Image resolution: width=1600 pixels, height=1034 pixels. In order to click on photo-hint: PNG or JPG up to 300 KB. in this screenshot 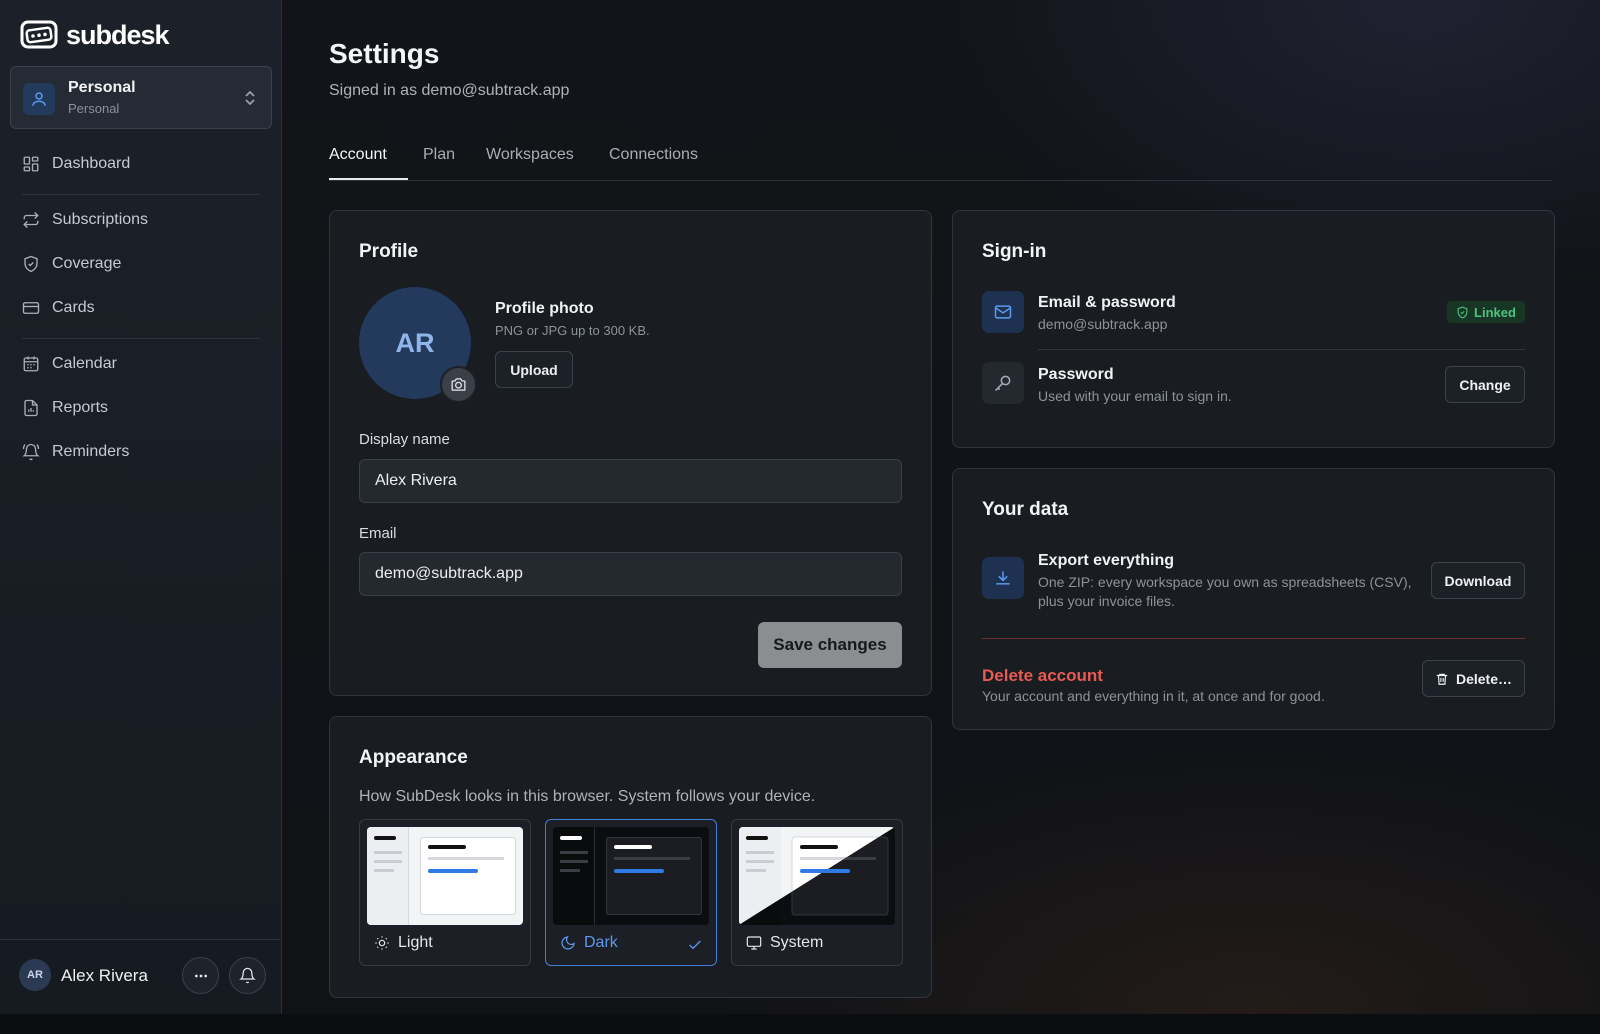, I will do `click(572, 330)`.